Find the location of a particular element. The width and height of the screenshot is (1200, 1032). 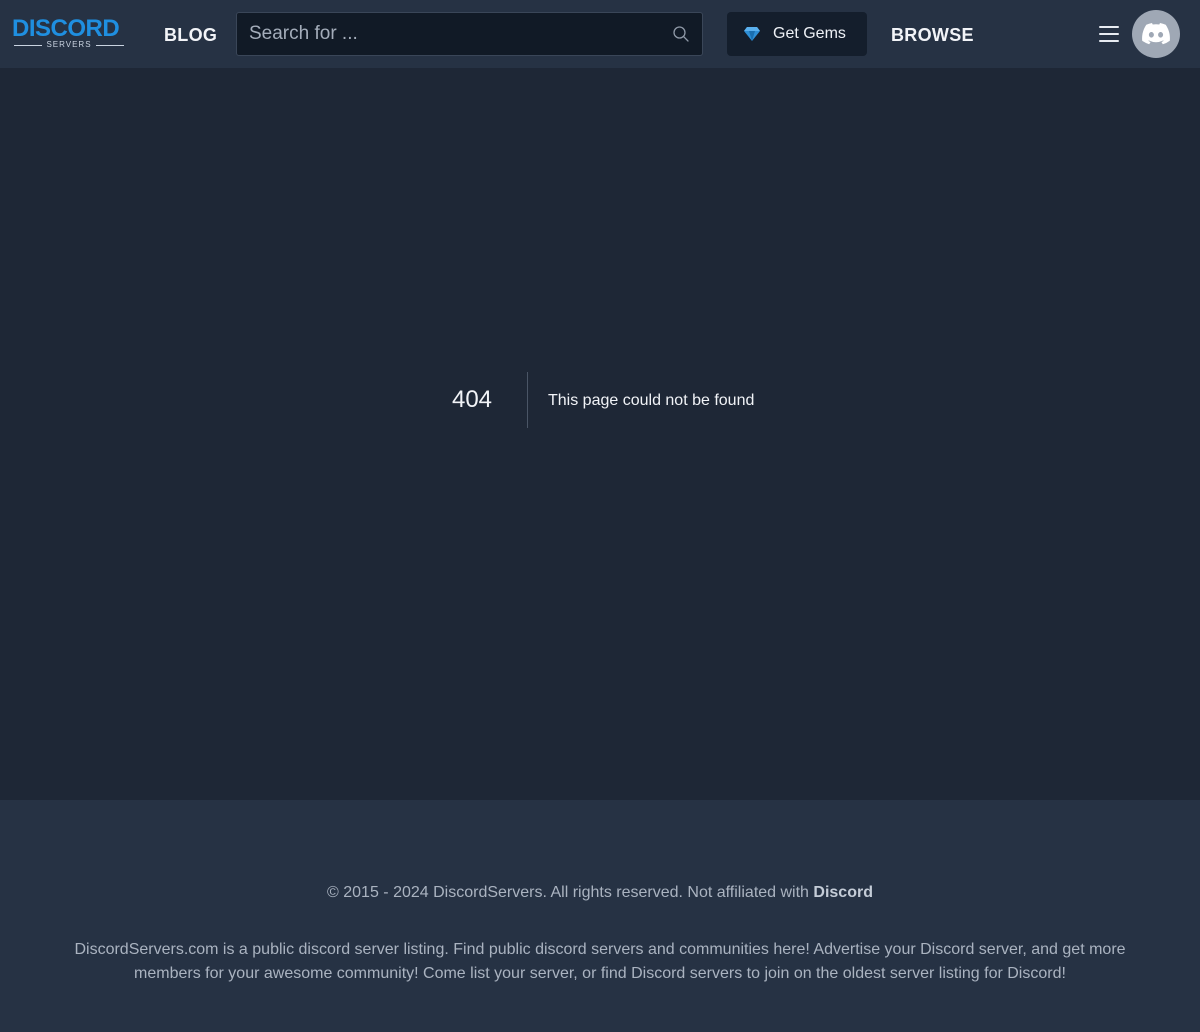

discord-login-avatar is located at coordinates (1156, 34).